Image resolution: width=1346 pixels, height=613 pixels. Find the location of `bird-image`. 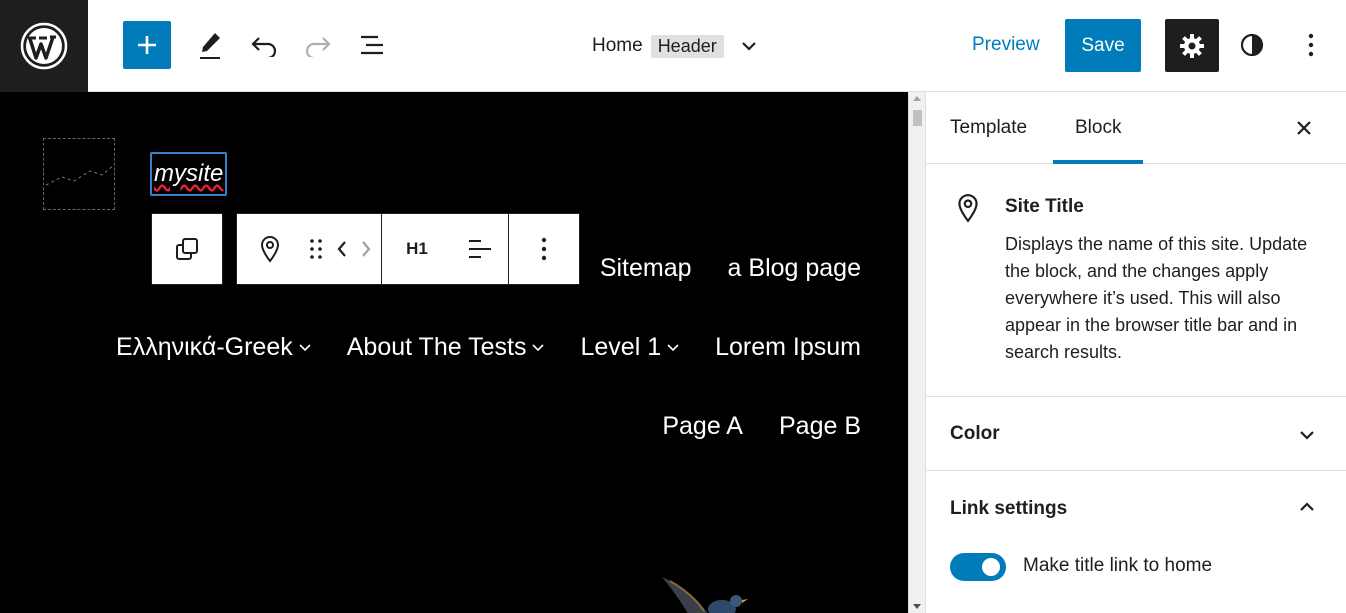

bird-image is located at coordinates (705, 595).